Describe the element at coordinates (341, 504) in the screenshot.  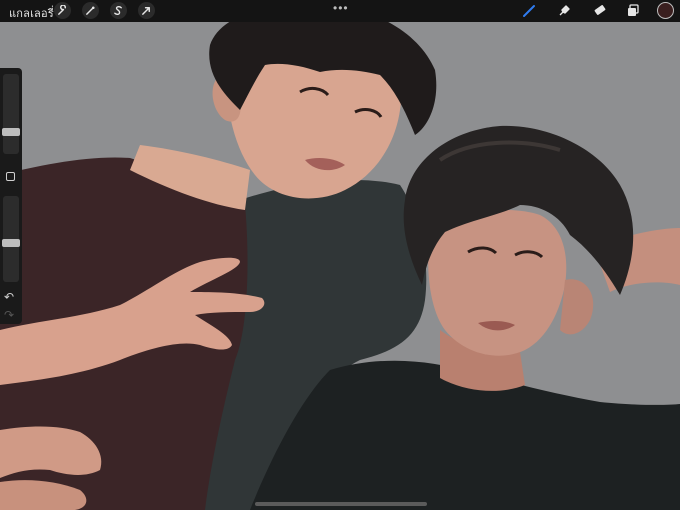
I see `home-indicator` at that location.